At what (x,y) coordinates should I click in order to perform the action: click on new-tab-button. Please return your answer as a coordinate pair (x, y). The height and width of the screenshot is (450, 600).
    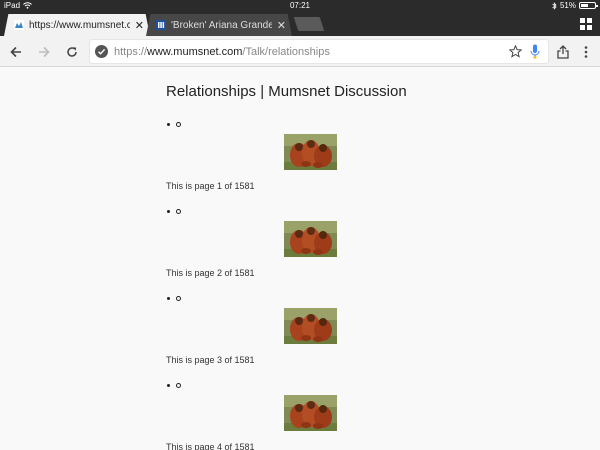
    Looking at the image, I should click on (309, 24).